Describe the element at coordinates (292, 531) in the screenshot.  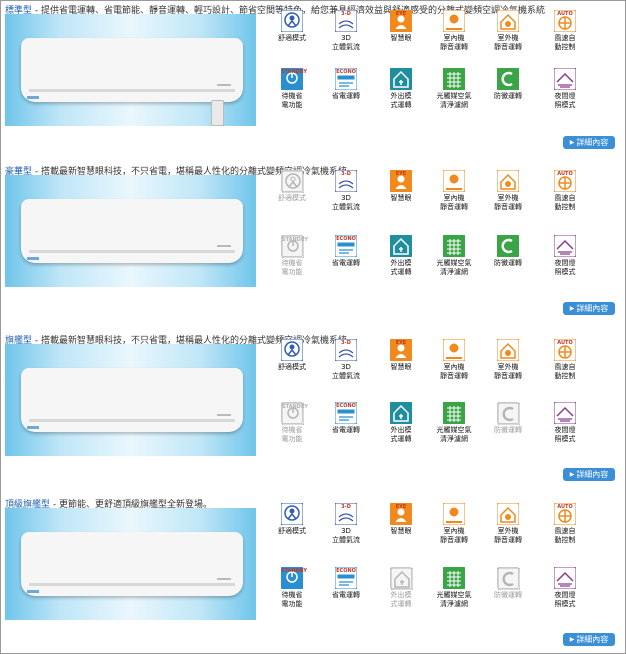
I see `feature-label: 舒適模式` at that location.